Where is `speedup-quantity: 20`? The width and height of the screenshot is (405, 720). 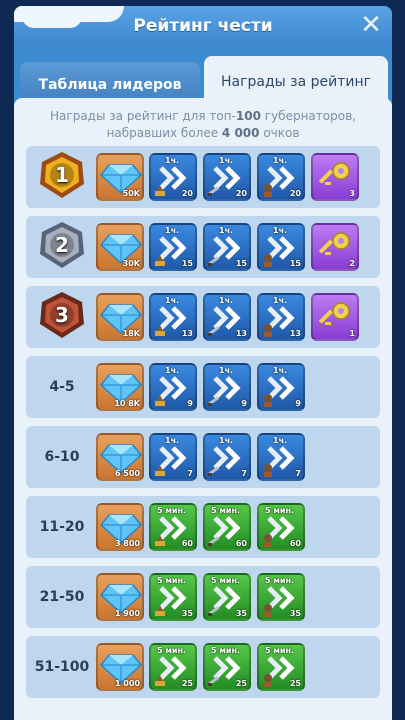
speedup-quantity: 20 is located at coordinates (295, 193).